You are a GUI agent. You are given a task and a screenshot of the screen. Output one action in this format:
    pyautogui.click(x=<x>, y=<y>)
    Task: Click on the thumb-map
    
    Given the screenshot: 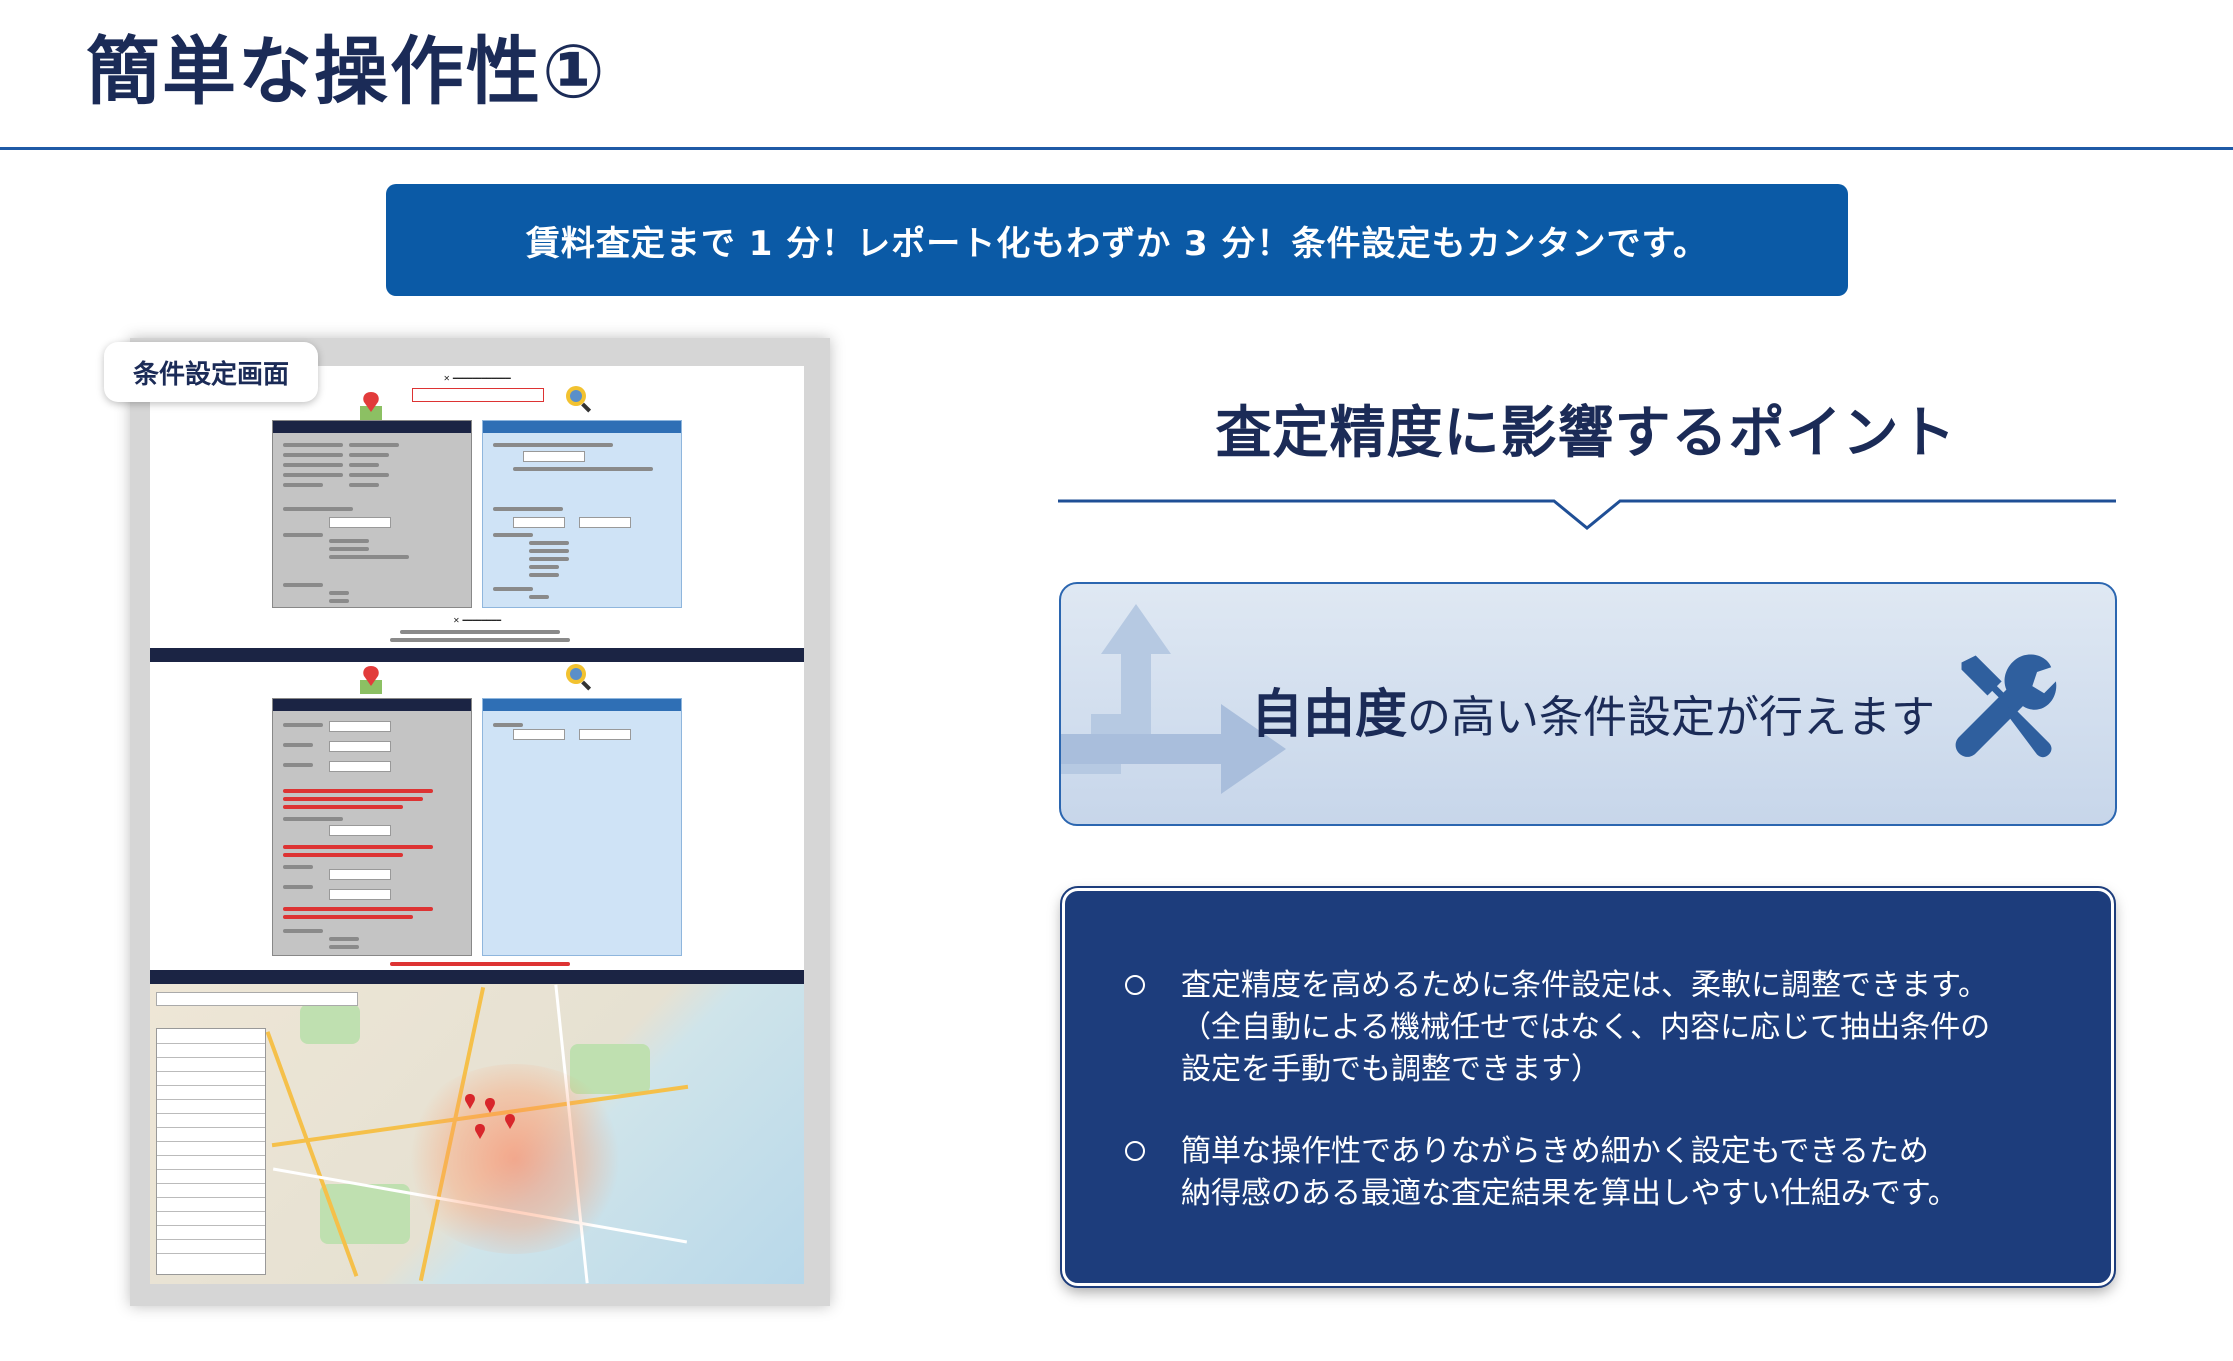 What is the action you would take?
    pyautogui.click(x=477, y=1134)
    